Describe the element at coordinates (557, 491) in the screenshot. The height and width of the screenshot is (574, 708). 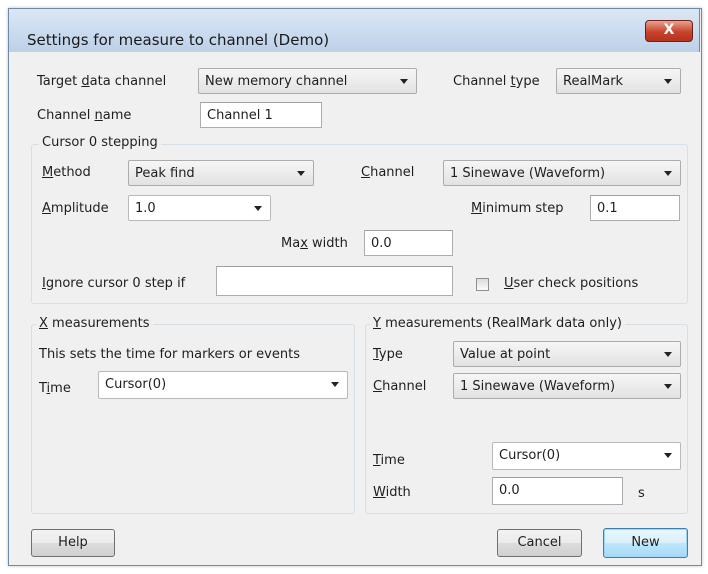
I see `y-width-input: 0.0` at that location.